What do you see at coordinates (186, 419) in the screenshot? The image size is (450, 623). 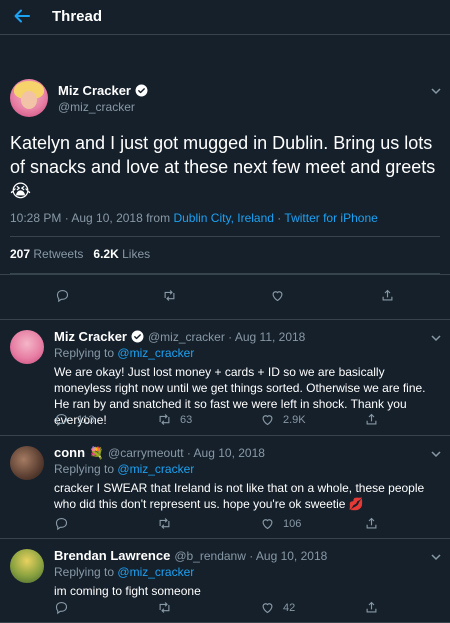 I see `retweet-count: 63` at bounding box center [186, 419].